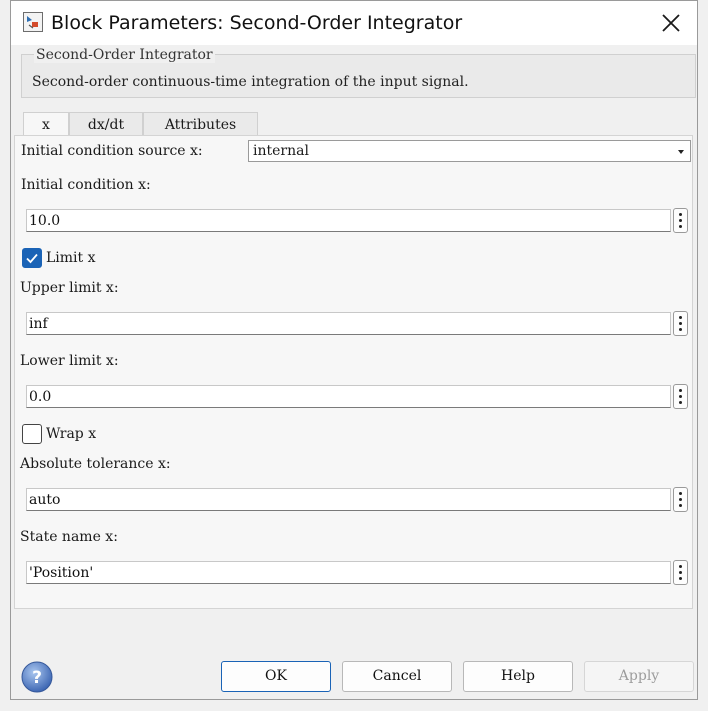 This screenshot has height=711, width=708. Describe the element at coordinates (348, 572) in the screenshot. I see `state-name-input` at that location.